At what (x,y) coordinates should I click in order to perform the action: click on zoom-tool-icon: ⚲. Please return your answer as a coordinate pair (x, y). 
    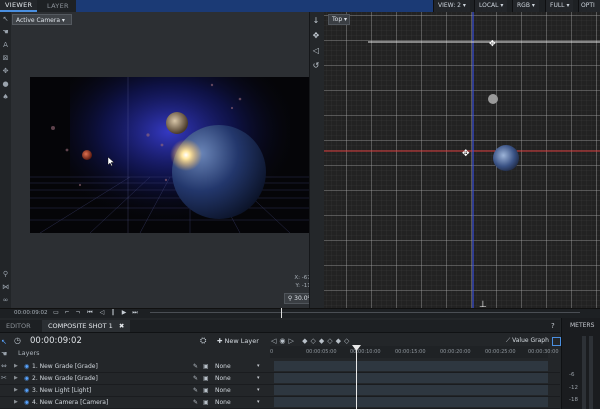
    Looking at the image, I should click on (5, 274).